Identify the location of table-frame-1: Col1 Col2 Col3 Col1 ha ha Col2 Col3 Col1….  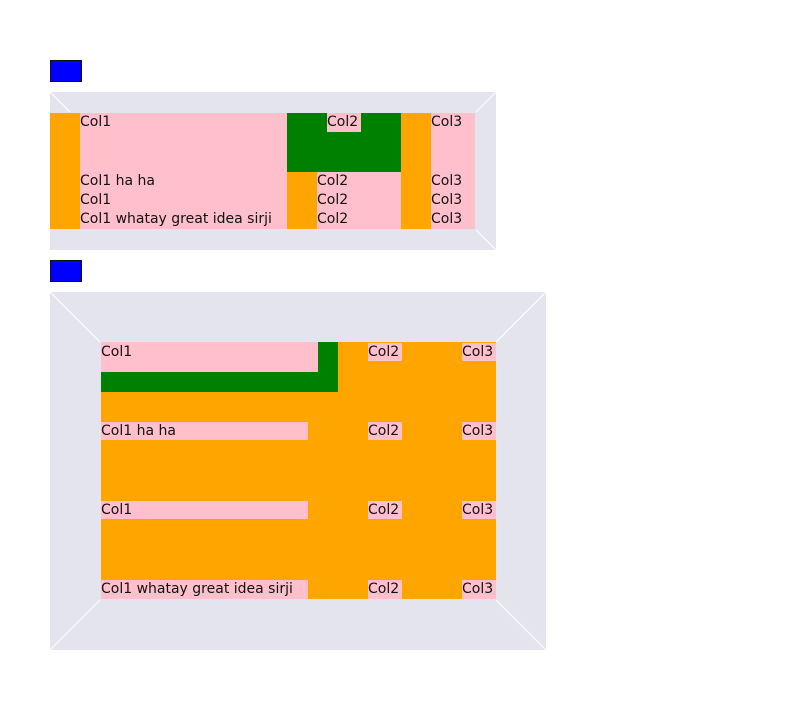
(273, 171).